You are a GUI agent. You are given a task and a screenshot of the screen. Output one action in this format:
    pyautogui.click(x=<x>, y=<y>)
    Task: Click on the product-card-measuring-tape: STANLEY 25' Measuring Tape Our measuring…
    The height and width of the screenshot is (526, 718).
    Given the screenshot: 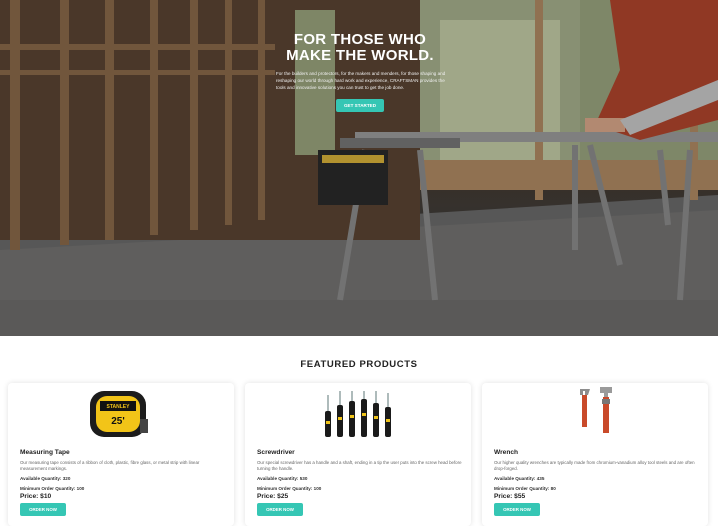 What is the action you would take?
    pyautogui.click(x=121, y=454)
    